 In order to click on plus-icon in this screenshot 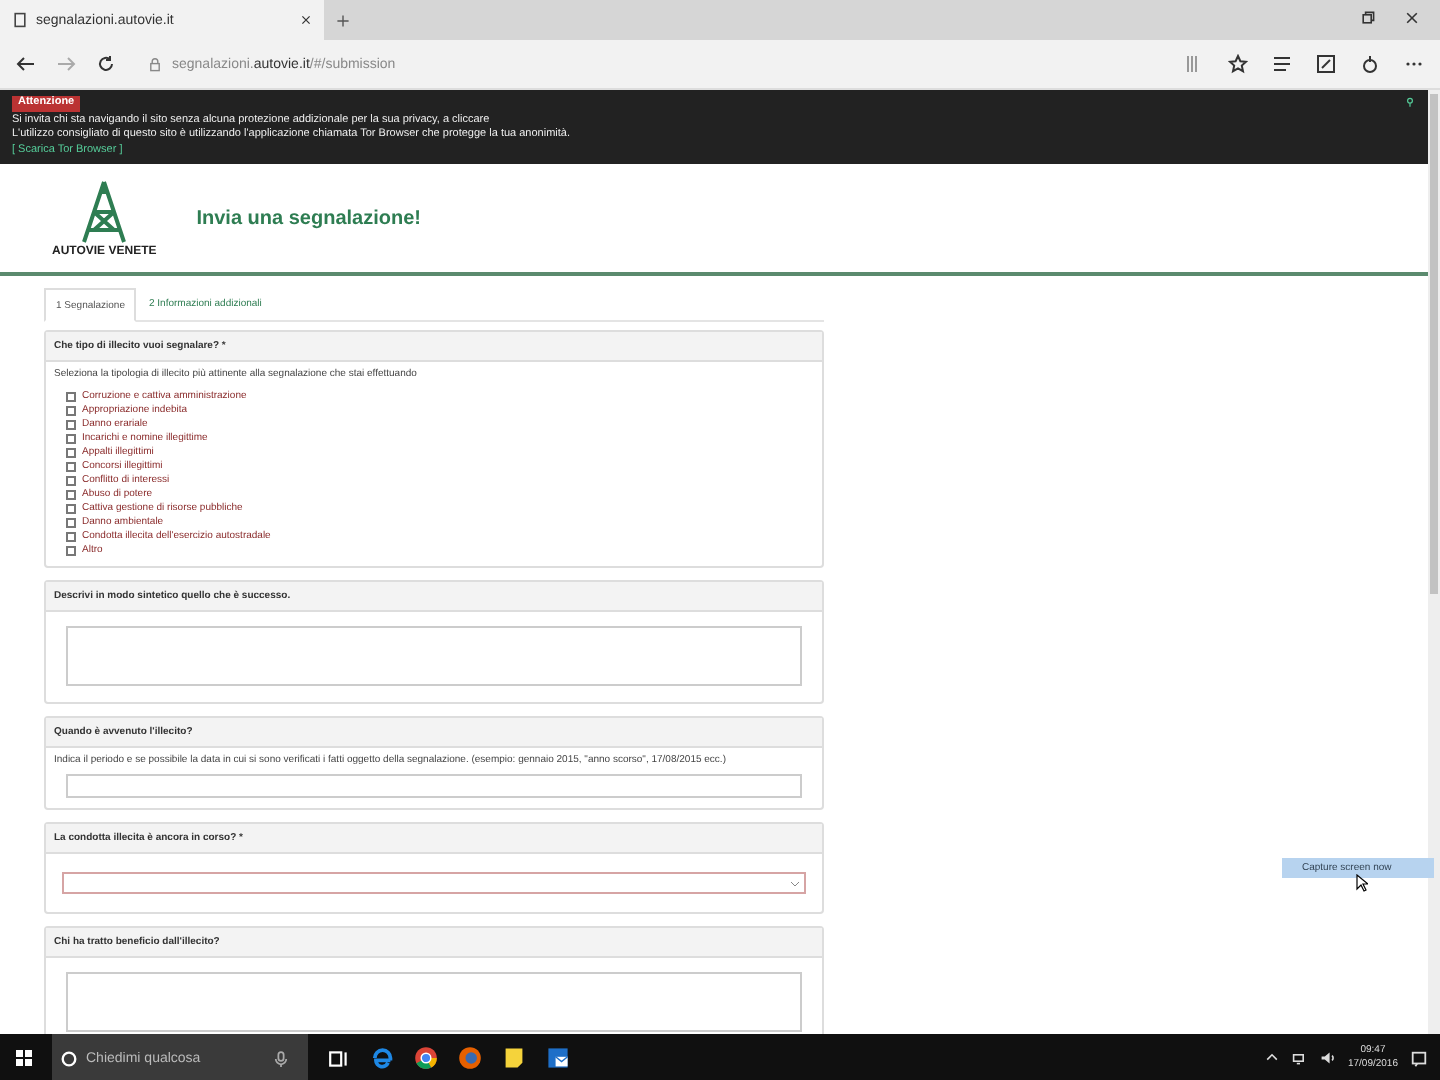, I will do `click(343, 20)`.